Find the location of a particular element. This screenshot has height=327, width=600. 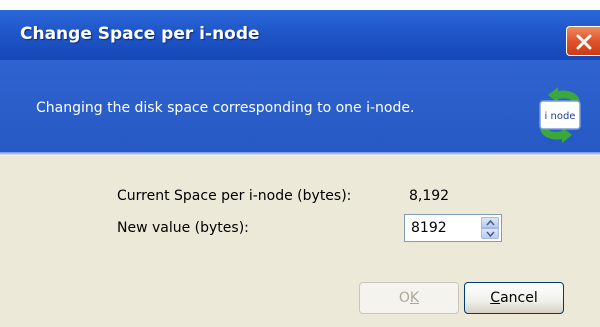

chevron-up-icon is located at coordinates (490, 223).